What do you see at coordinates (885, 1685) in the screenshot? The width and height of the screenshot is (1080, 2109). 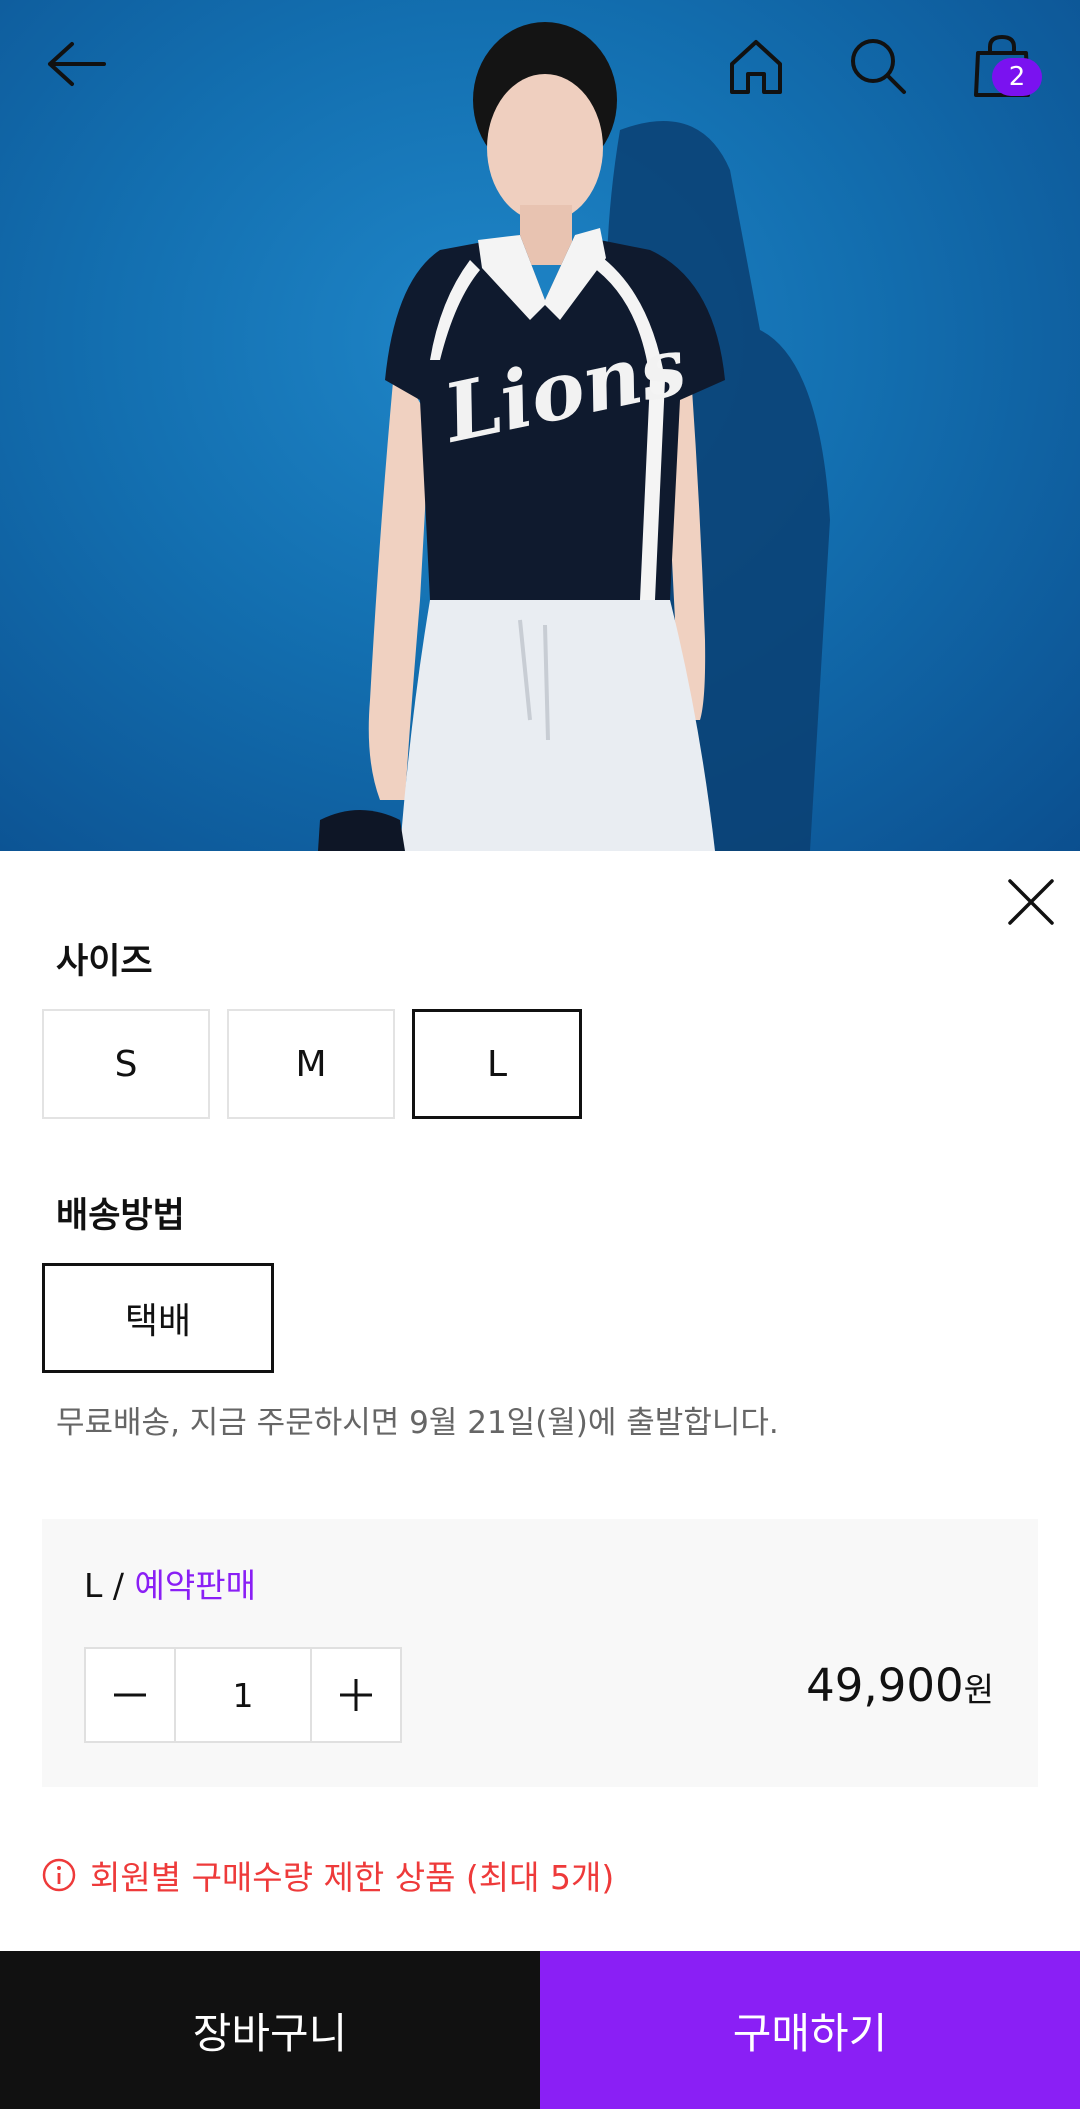 I see `price-amount: 49,900` at bounding box center [885, 1685].